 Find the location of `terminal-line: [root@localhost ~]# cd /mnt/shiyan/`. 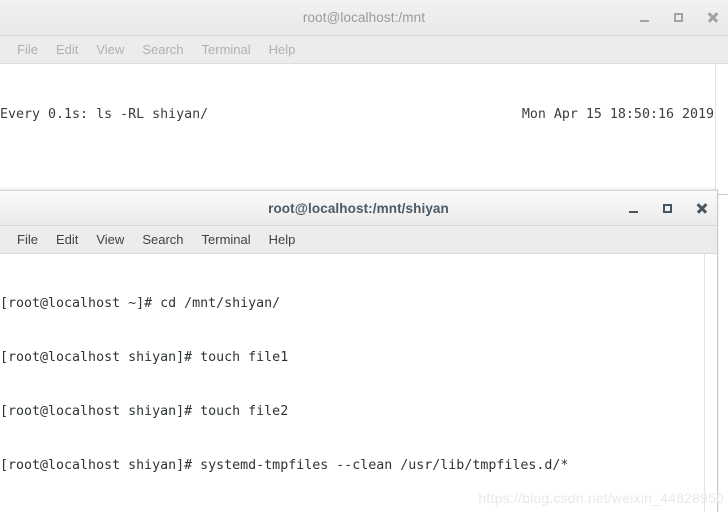

terminal-line: [root@localhost ~]# cd /mnt/shiyan/ is located at coordinates (140, 303).